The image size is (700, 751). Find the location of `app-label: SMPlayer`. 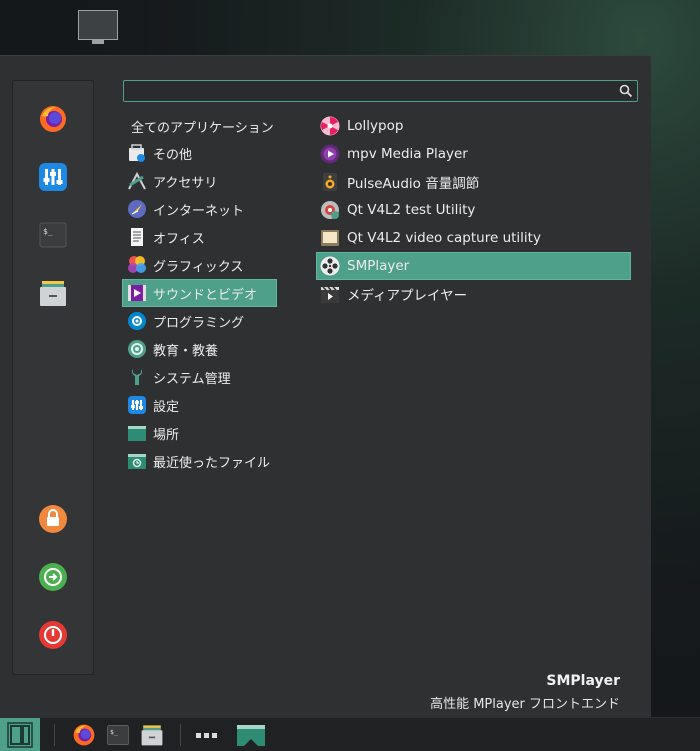

app-label: SMPlayer is located at coordinates (378, 266).